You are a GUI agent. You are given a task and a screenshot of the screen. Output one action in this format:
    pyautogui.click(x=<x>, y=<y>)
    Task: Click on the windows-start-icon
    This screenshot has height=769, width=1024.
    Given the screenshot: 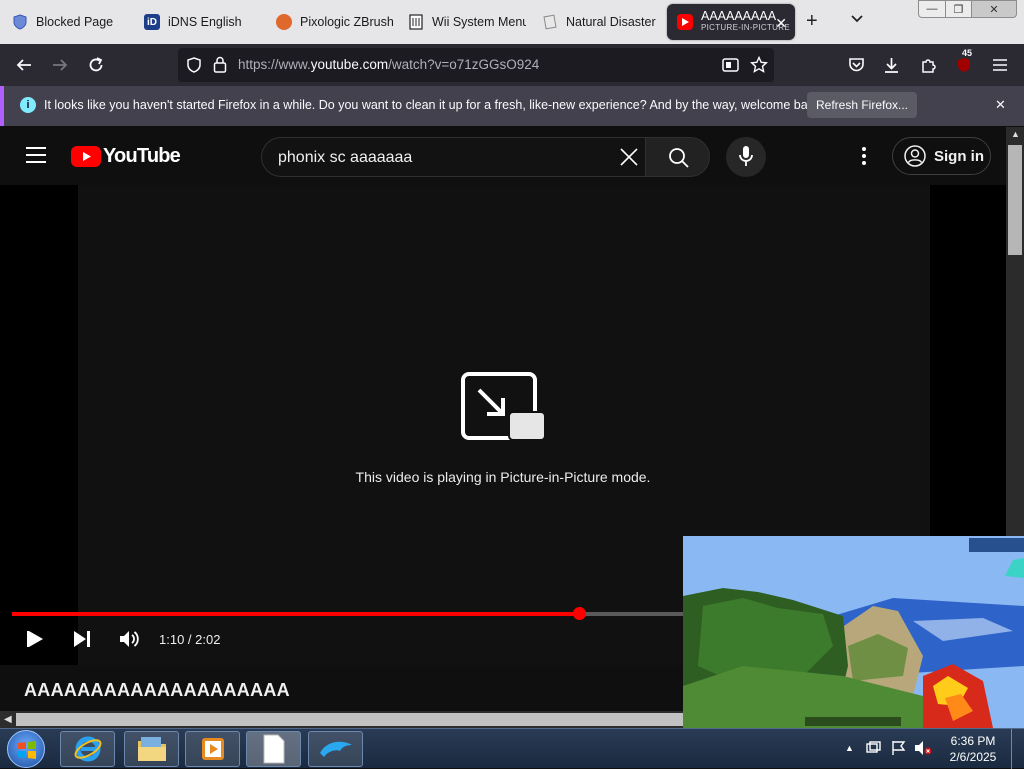 What is the action you would take?
    pyautogui.click(x=26, y=749)
    